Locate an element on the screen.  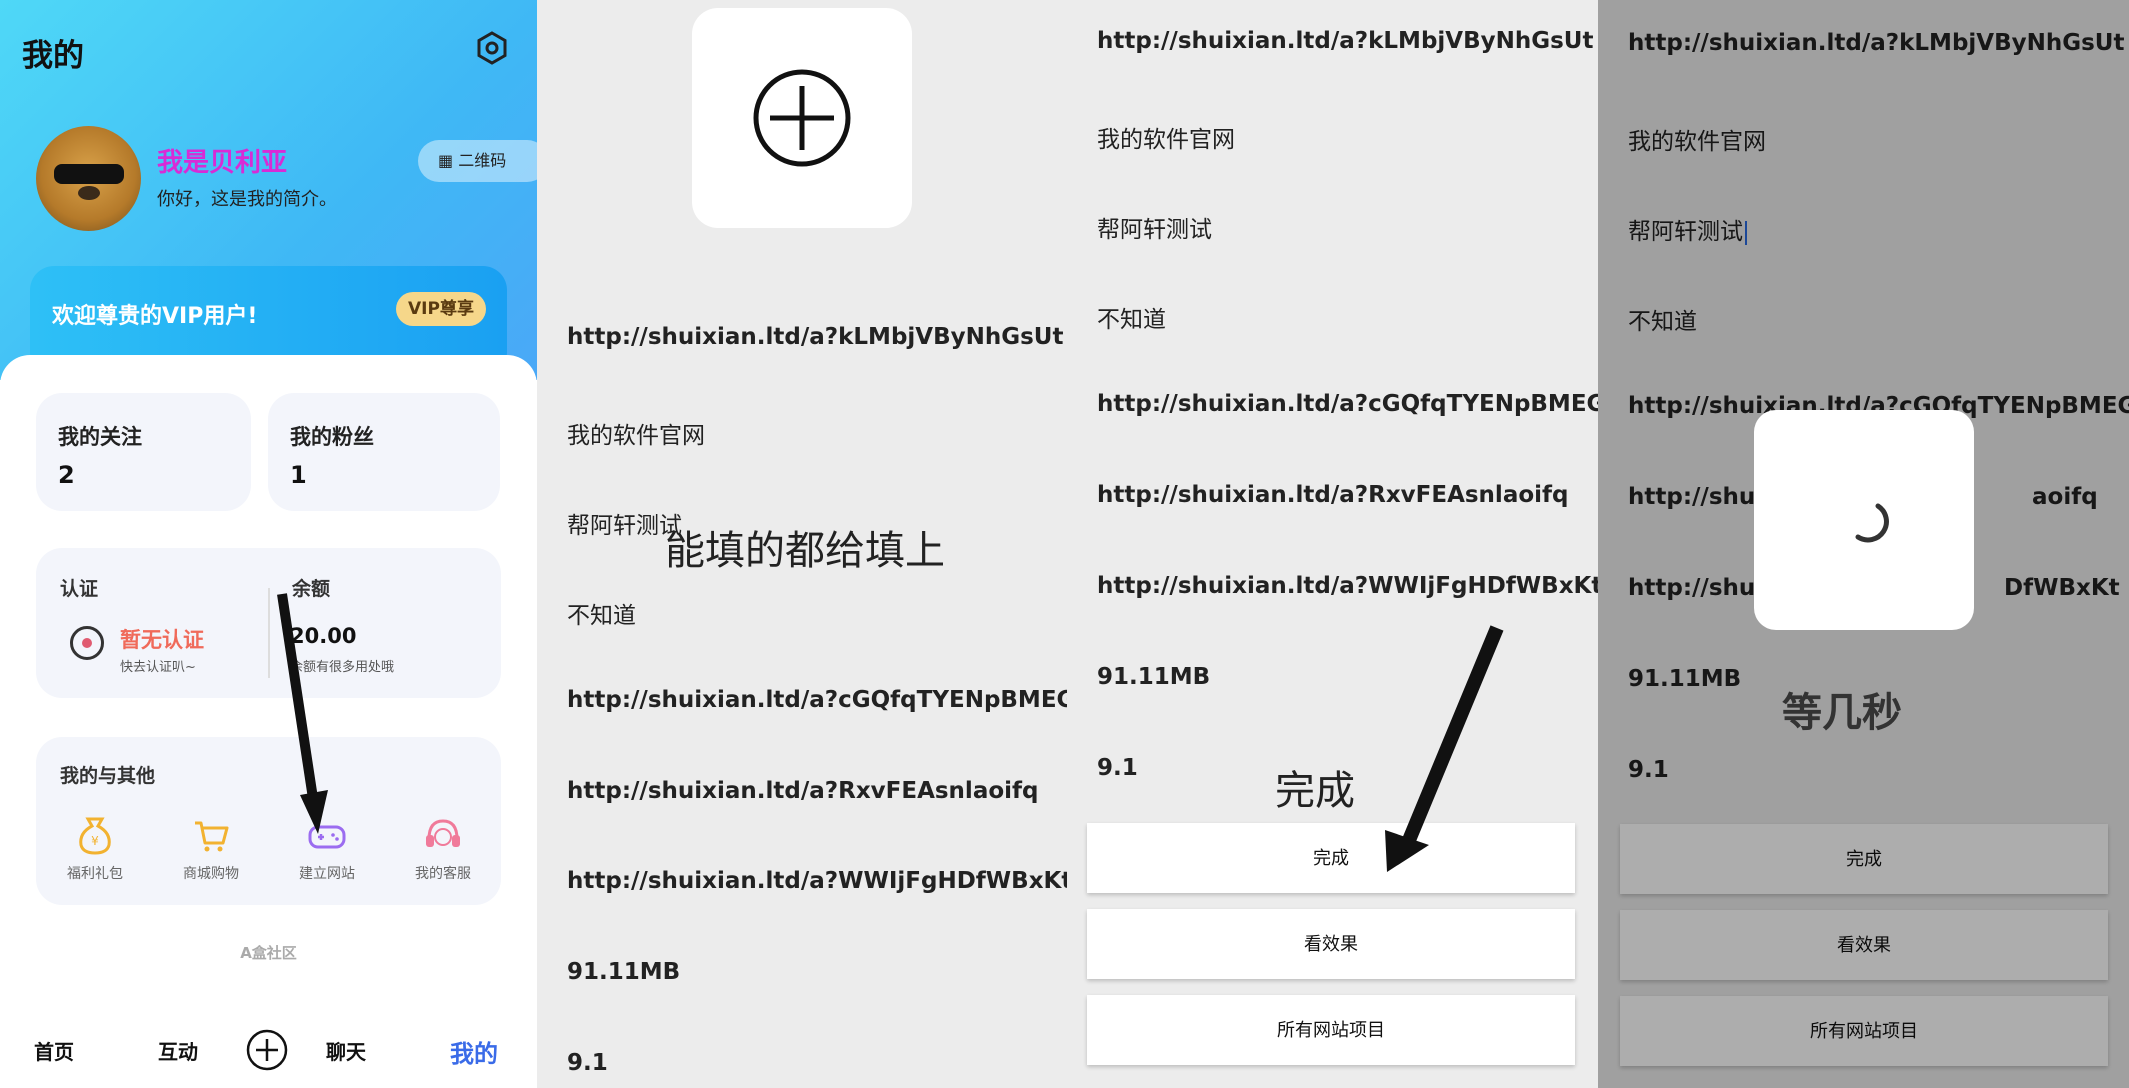
auth-status: 暂无认证 is located at coordinates (162, 639).